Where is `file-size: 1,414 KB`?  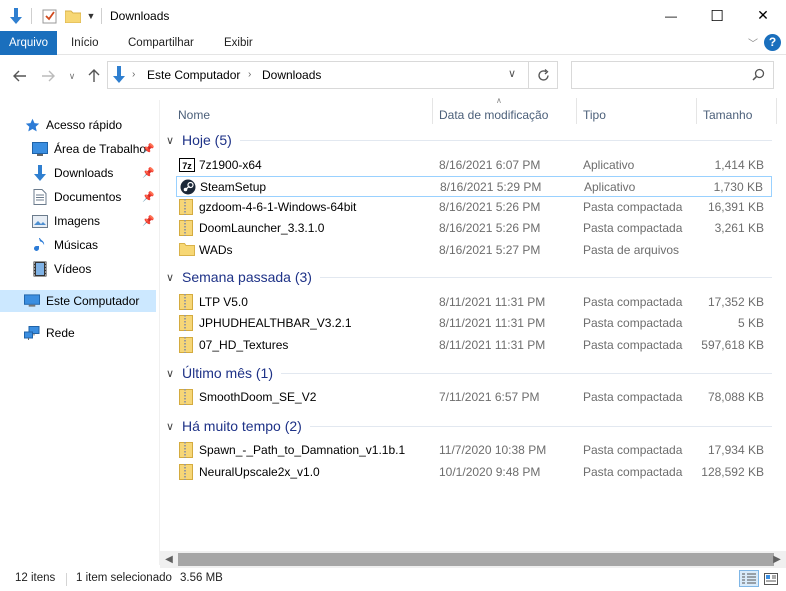
file-size: 1,414 KB is located at coordinates (739, 165).